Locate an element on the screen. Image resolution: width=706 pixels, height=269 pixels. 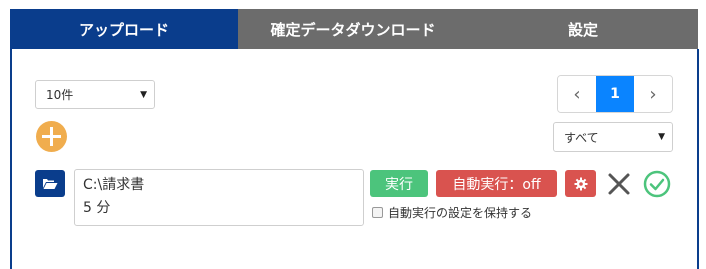
filter-select: すべて ▼ is located at coordinates (613, 137).